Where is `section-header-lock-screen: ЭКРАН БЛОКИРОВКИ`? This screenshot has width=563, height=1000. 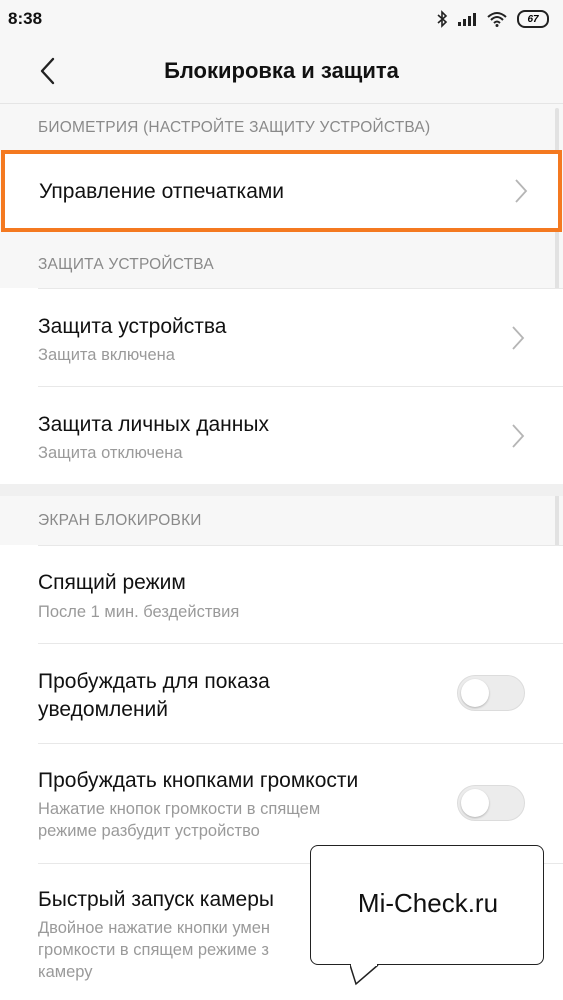 section-header-lock-screen: ЭКРАН БЛОКИРОВКИ is located at coordinates (120, 520).